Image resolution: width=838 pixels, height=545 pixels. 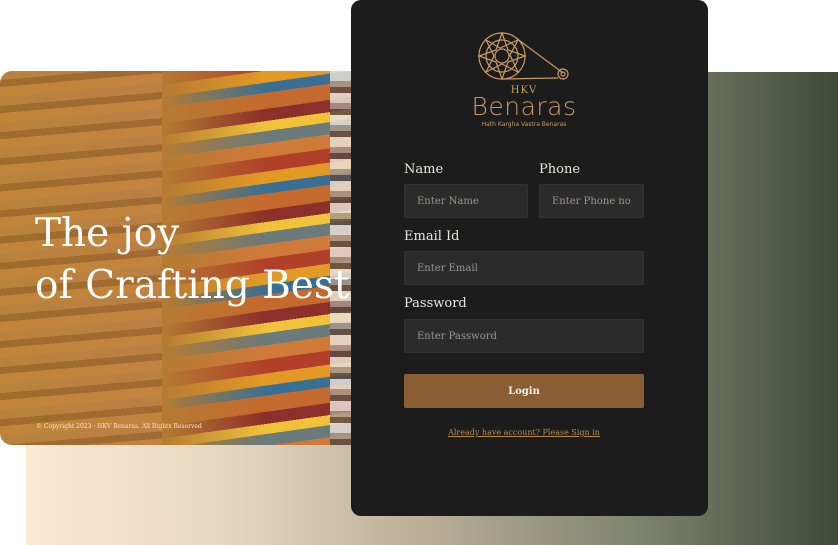 I want to click on name-field-wrapper, so click(x=466, y=201).